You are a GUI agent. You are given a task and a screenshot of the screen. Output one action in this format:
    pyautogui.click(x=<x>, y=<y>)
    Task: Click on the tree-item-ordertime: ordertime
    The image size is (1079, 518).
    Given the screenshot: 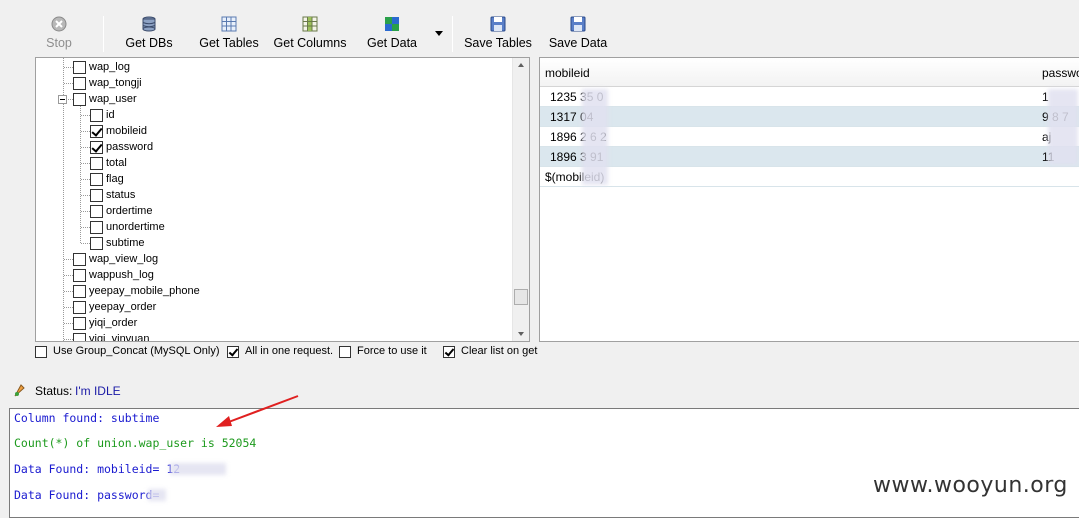 What is the action you would take?
    pyautogui.click(x=271, y=211)
    